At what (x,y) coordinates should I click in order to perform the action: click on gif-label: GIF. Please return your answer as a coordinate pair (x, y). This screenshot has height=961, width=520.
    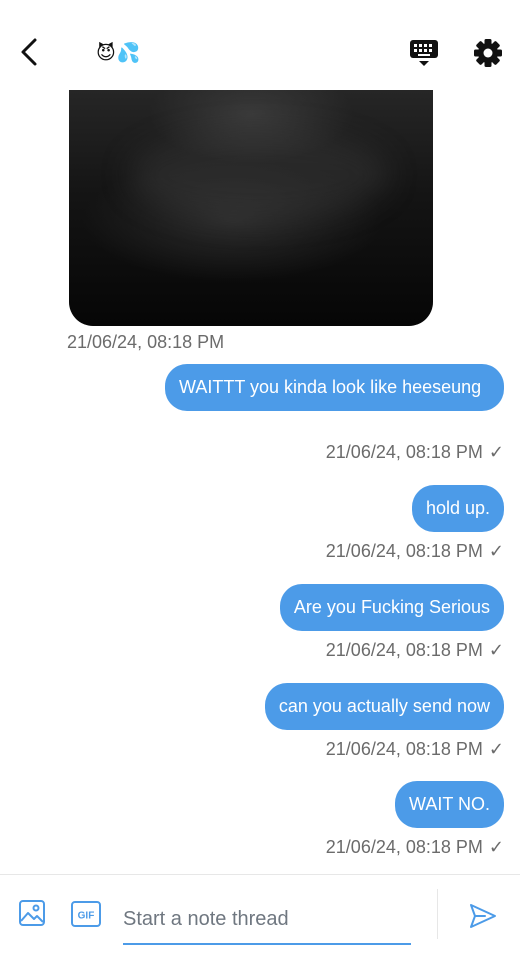
    Looking at the image, I should click on (86, 916).